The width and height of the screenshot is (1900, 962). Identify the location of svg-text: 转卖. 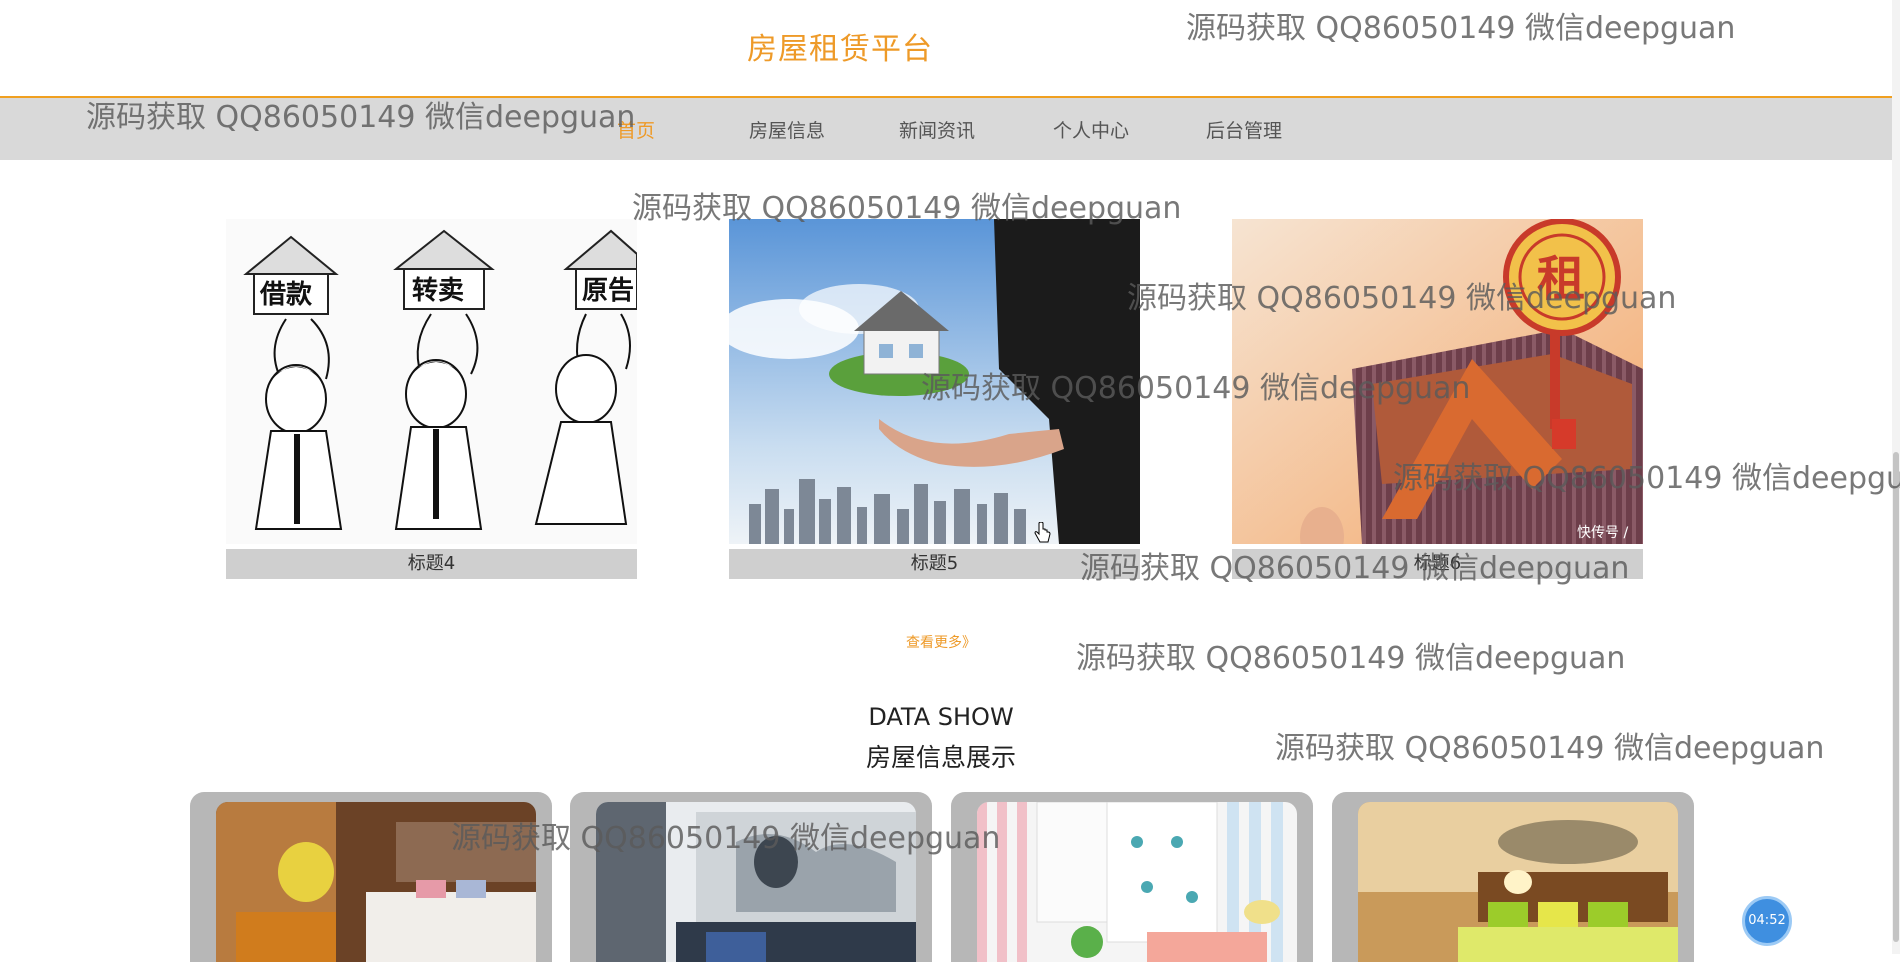
(438, 291).